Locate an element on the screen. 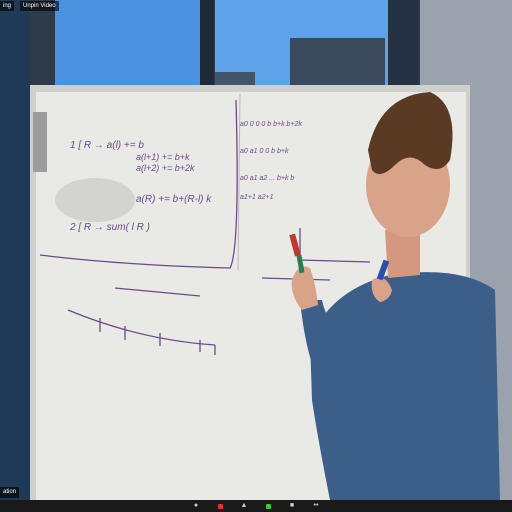 Image resolution: width=512 pixels, height=512 pixels. video-button is located at coordinates (220, 506).